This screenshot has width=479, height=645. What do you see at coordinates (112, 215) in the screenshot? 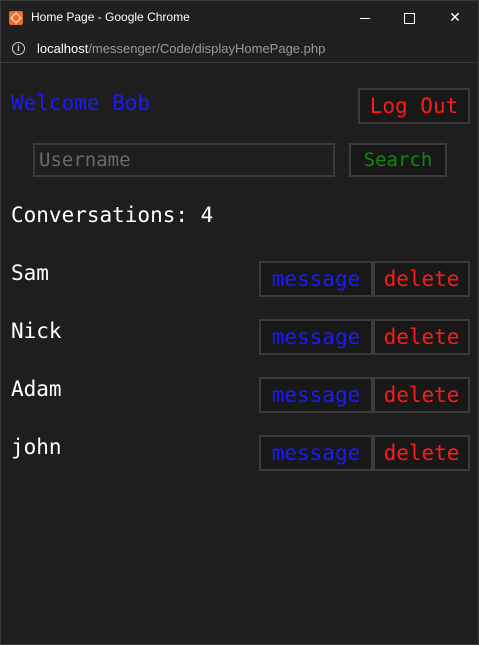
I see `conversations-heading: Conversations: 4` at bounding box center [112, 215].